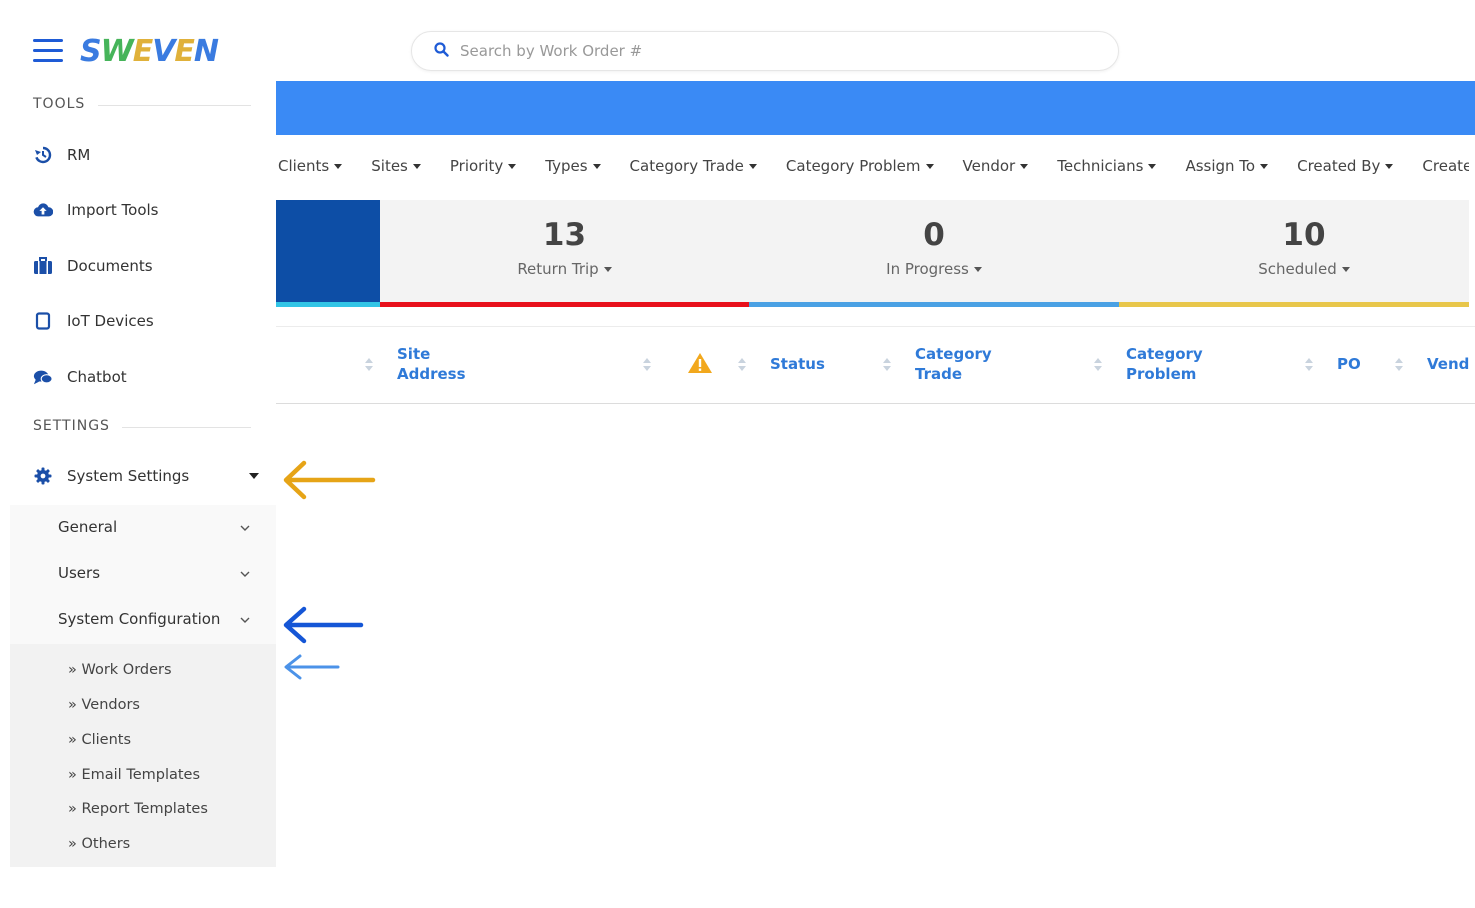 This screenshot has height=908, width=1475. Describe the element at coordinates (138, 809) in the screenshot. I see `config-item-report-templates: » Report Templates` at that location.